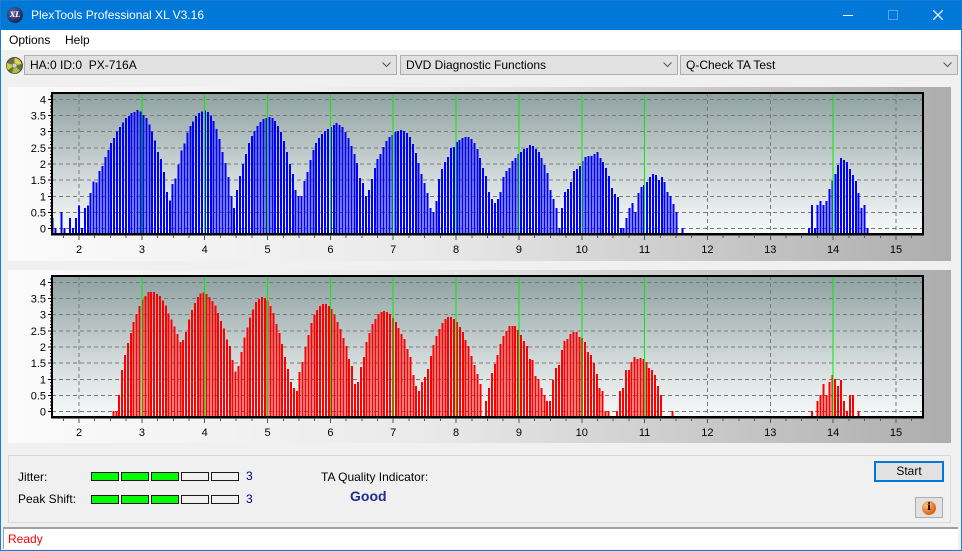  I want to click on drive-select: HA:0 ID:0 PX-716A, so click(210, 65).